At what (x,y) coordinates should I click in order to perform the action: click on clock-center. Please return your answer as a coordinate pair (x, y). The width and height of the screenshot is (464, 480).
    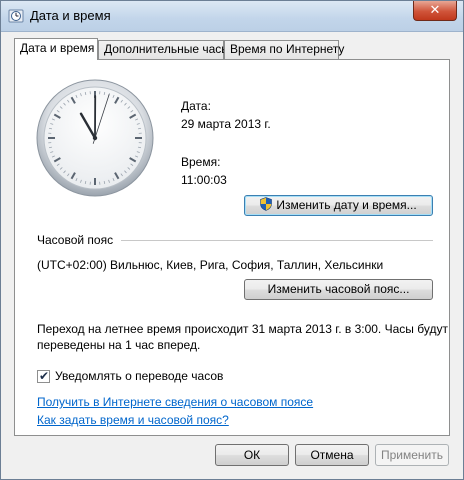
    Looking at the image, I should click on (95, 138).